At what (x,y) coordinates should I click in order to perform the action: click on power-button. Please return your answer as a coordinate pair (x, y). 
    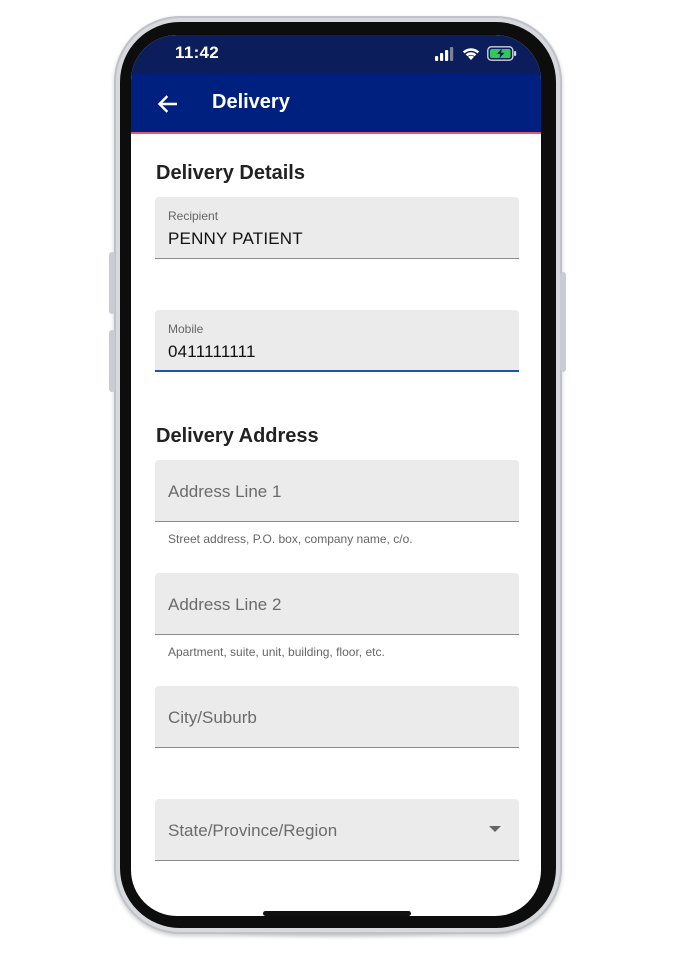
    Looking at the image, I should click on (563, 322).